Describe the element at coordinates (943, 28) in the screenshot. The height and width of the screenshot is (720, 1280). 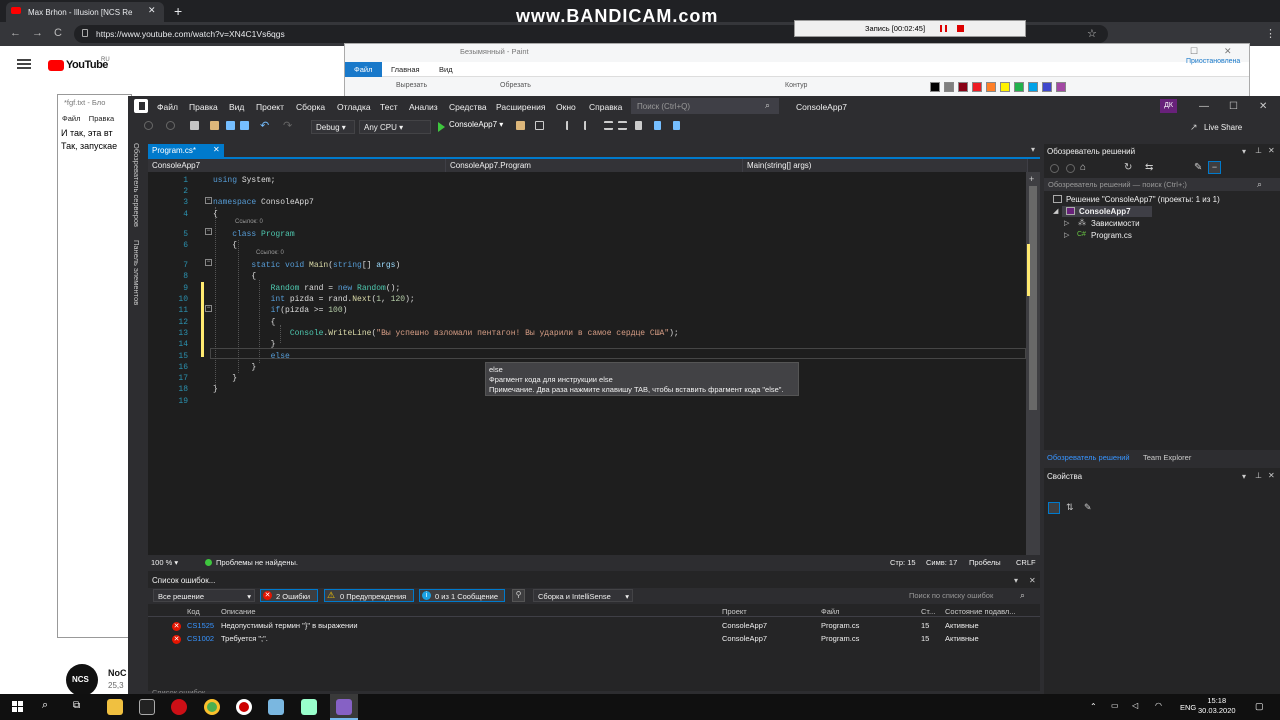
I see `pause-recording-icon` at that location.